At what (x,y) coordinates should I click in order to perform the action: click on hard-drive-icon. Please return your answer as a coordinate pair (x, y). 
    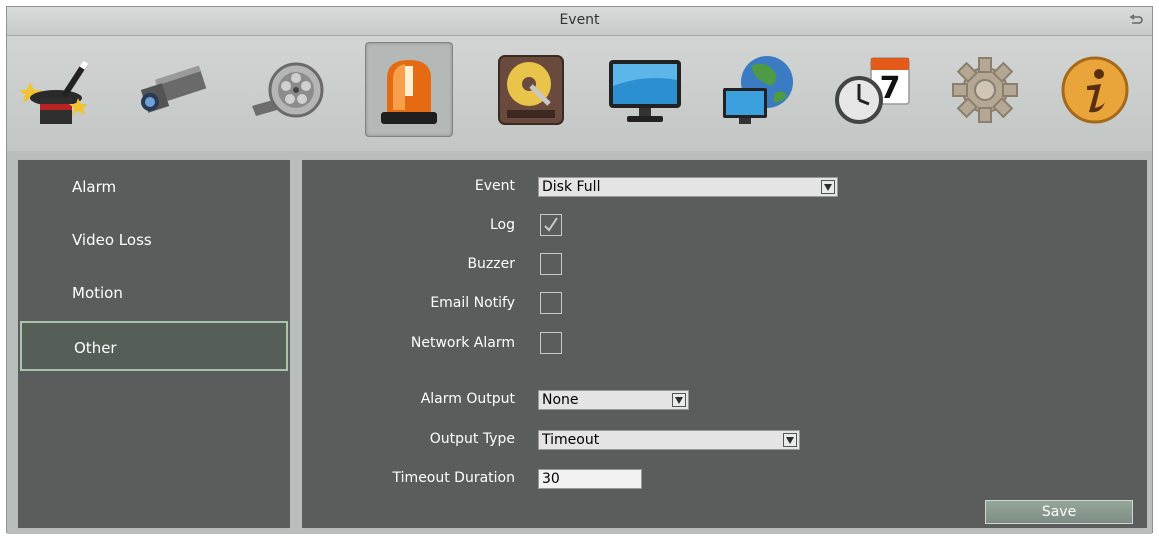
    Looking at the image, I should click on (531, 89).